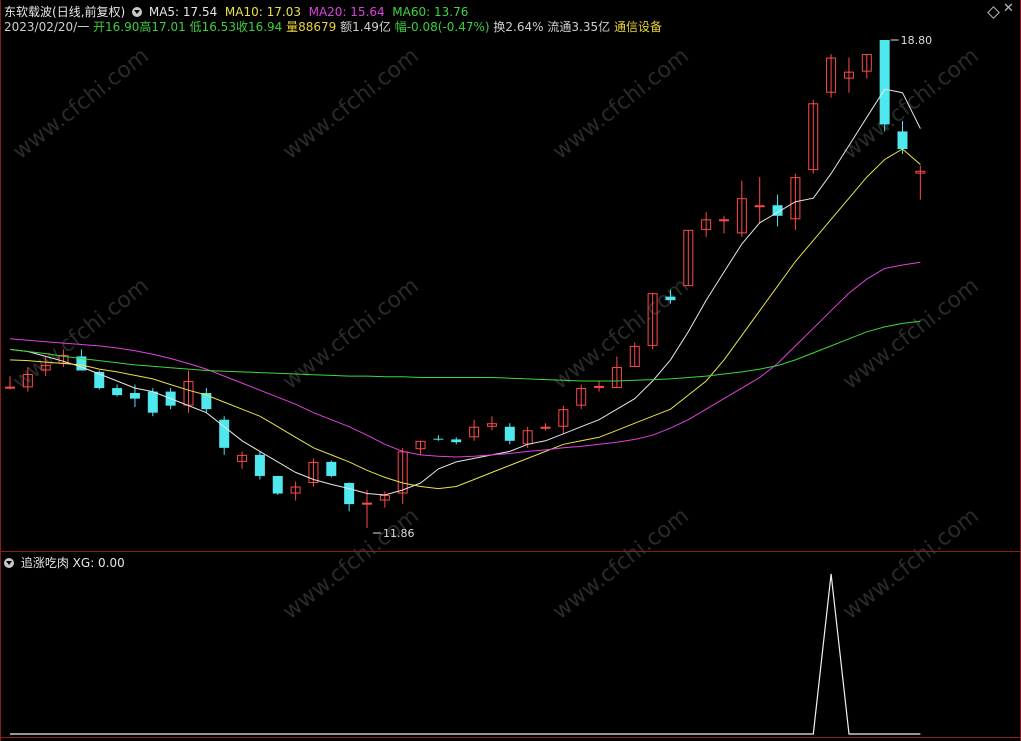  What do you see at coordinates (311, 27) in the screenshot?
I see `volume-label: 量88679` at bounding box center [311, 27].